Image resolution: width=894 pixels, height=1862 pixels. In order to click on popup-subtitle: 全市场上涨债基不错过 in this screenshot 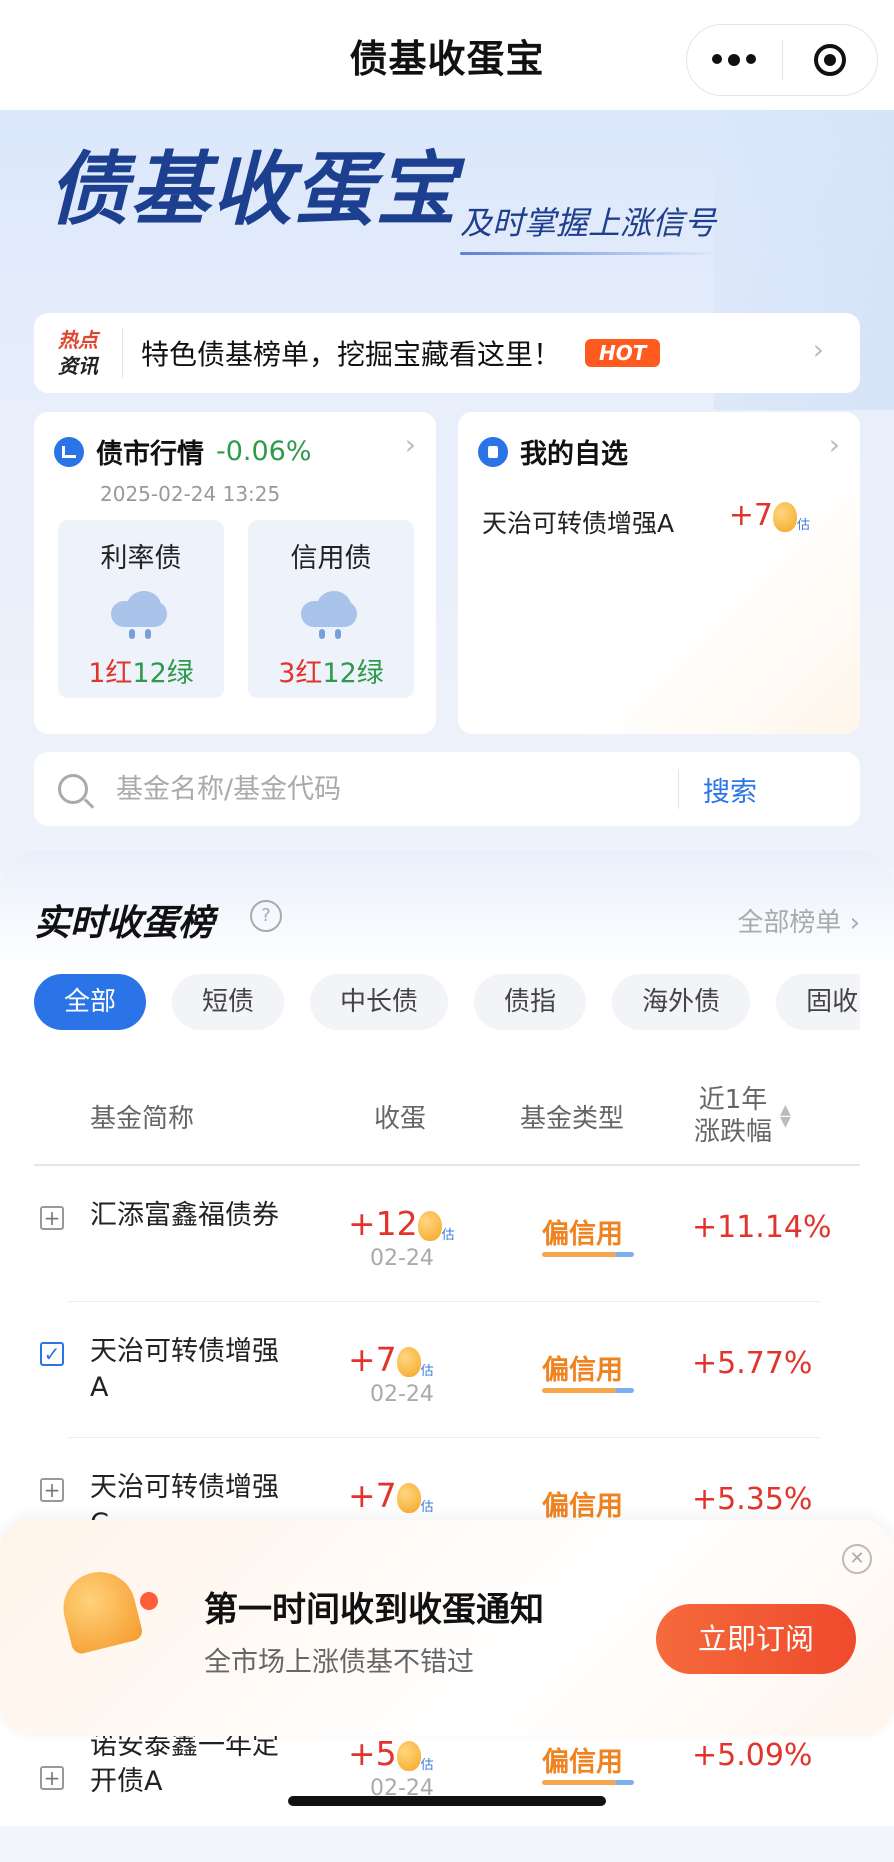, I will do `click(339, 1662)`.